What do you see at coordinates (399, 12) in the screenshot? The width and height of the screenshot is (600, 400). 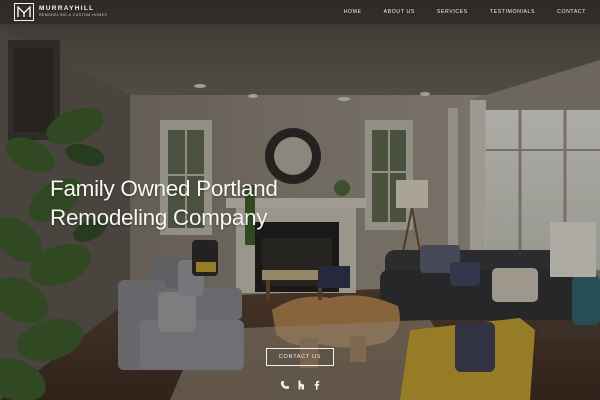 I see `nav-item-about-us: ABOUT US` at bounding box center [399, 12].